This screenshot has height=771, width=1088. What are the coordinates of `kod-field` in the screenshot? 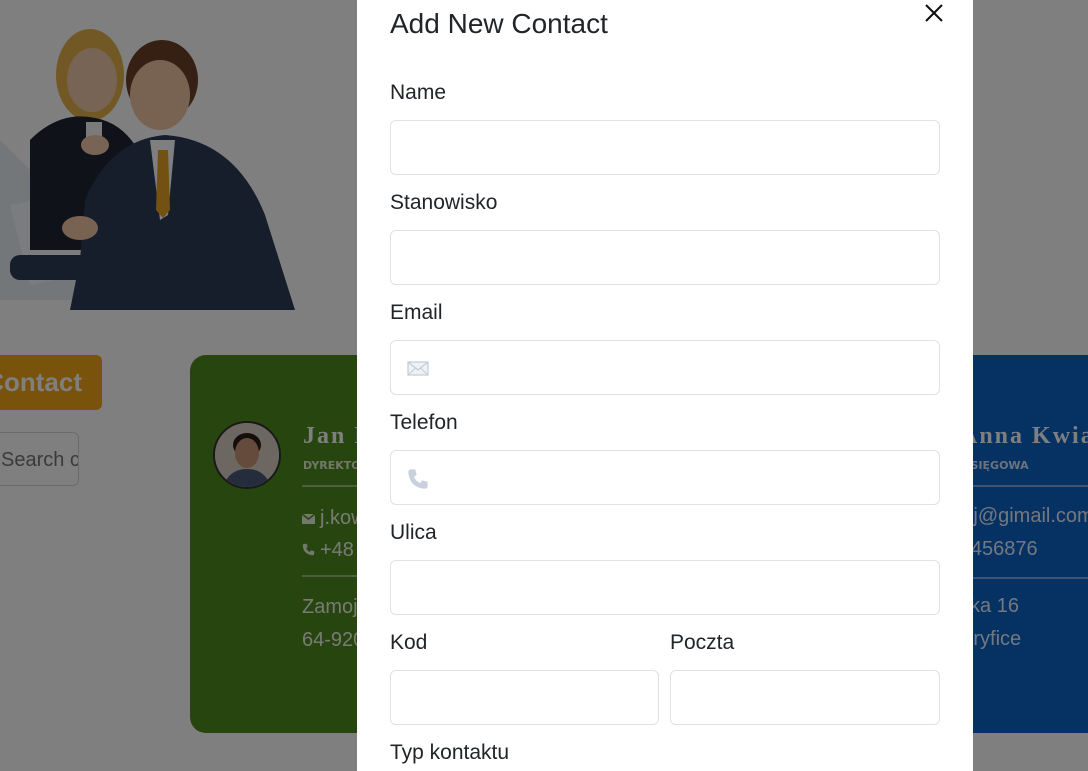 It's located at (524, 697).